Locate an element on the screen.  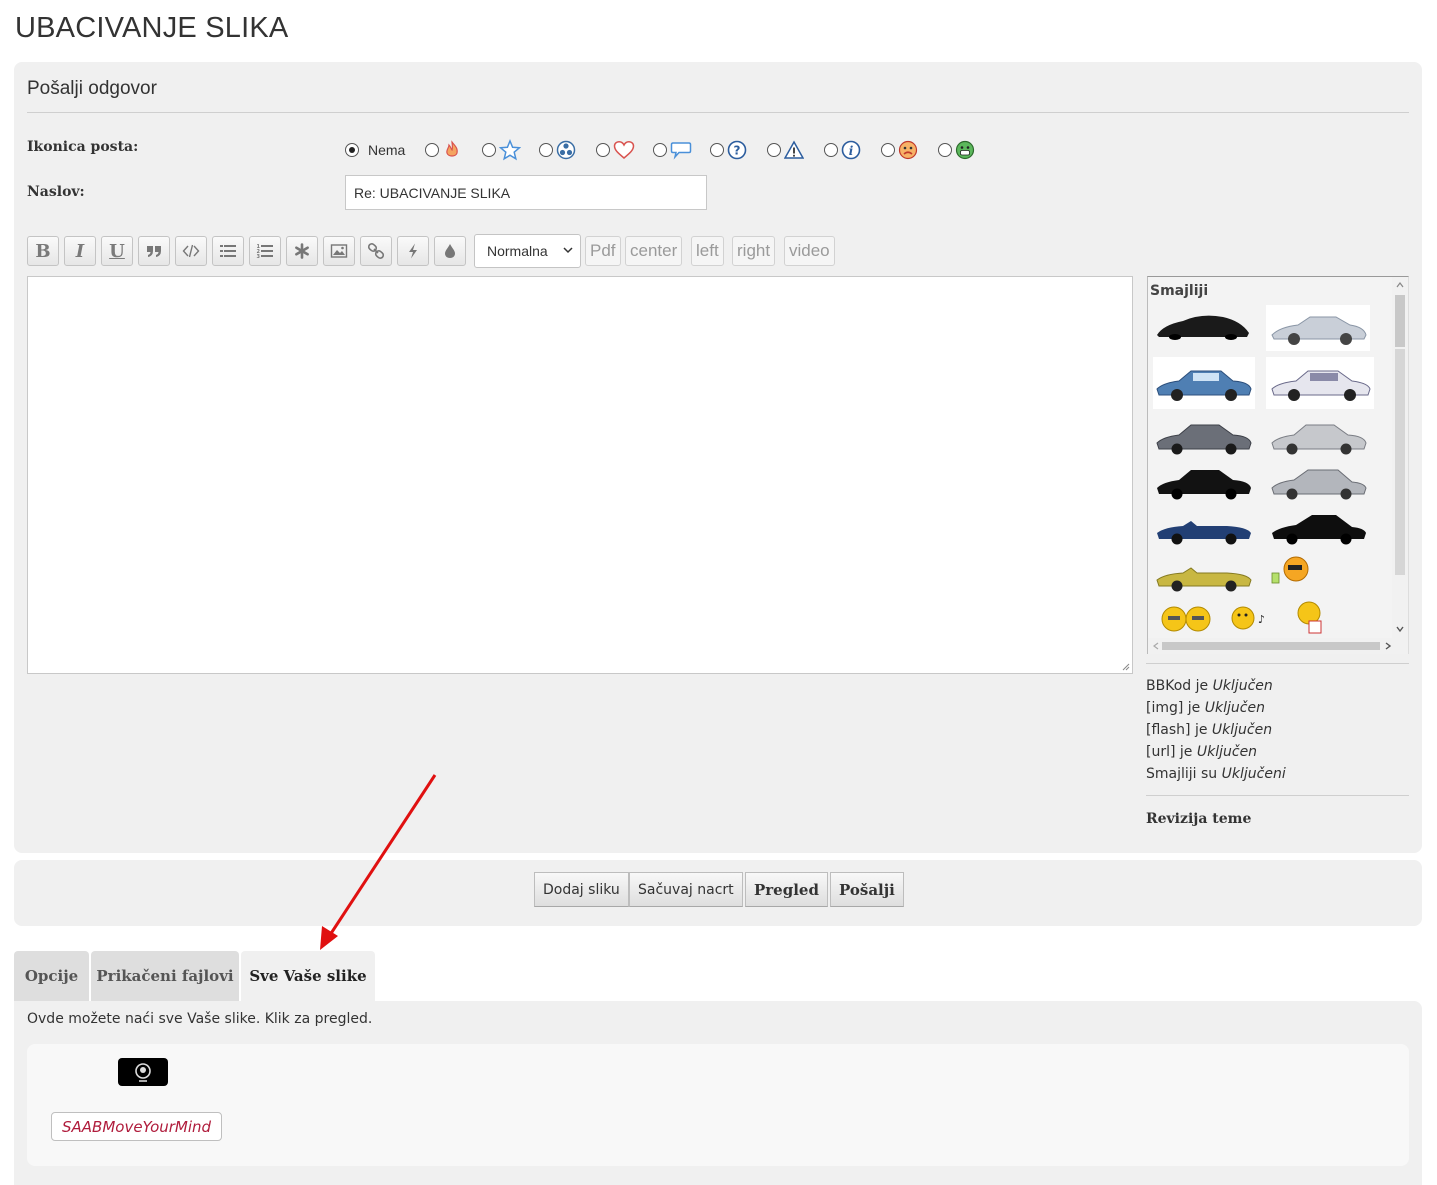
list-button is located at coordinates (228, 251).